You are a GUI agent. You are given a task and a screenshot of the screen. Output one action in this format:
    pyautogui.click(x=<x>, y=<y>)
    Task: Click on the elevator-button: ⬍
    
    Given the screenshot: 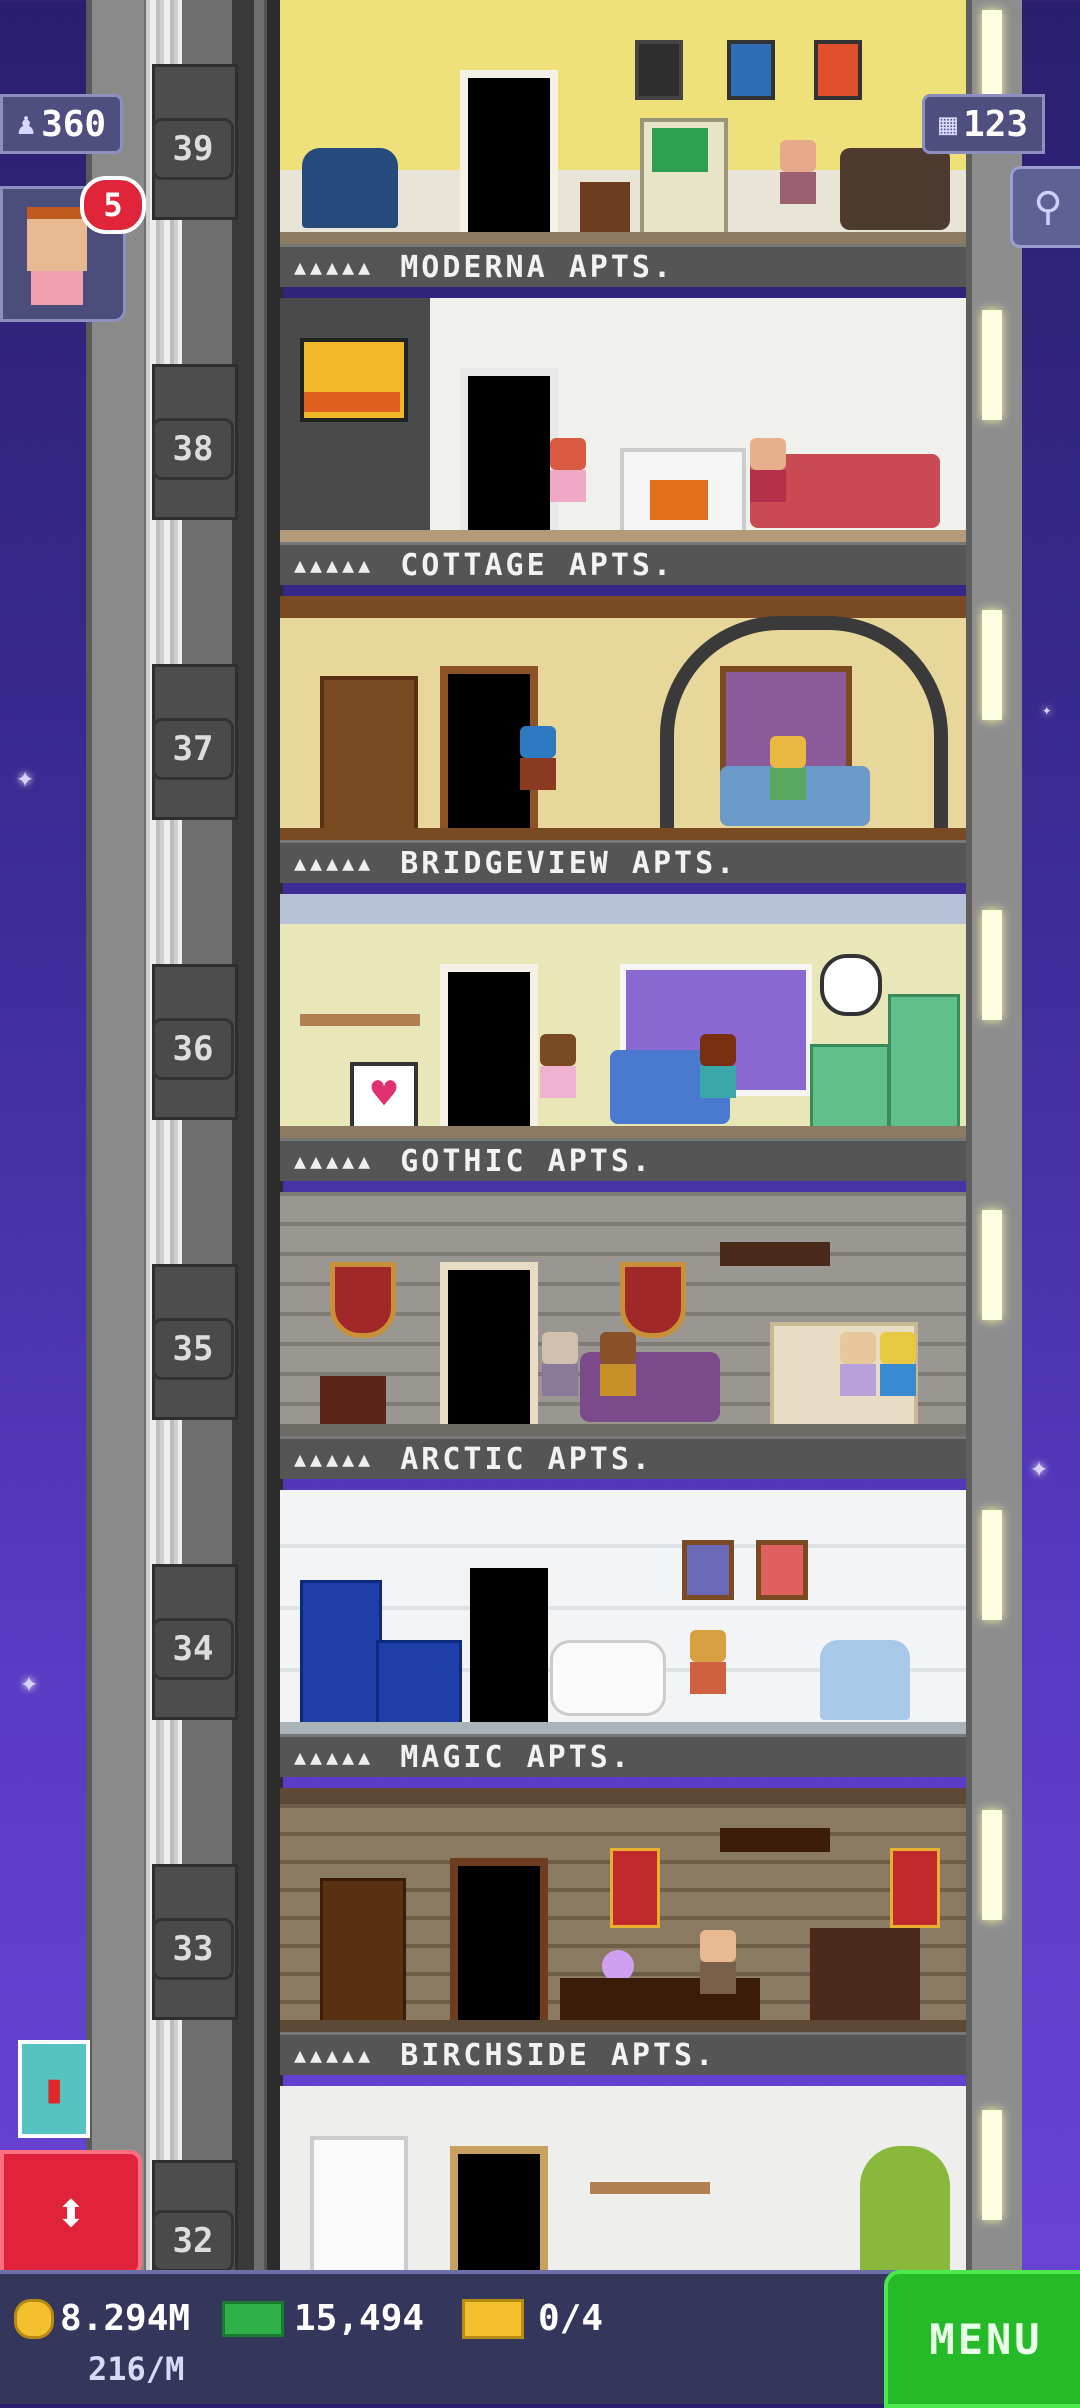 What is the action you would take?
    pyautogui.click(x=71, y=2213)
    